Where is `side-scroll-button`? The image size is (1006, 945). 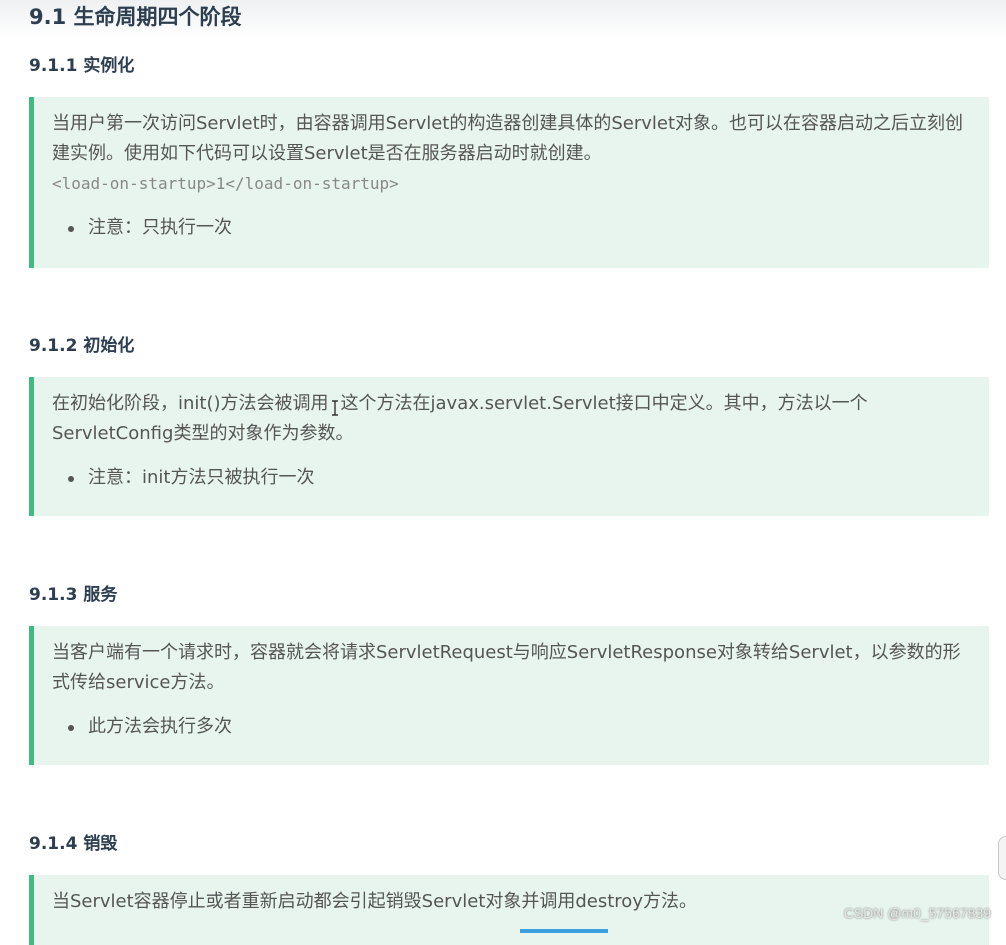 side-scroll-button is located at coordinates (1002, 858).